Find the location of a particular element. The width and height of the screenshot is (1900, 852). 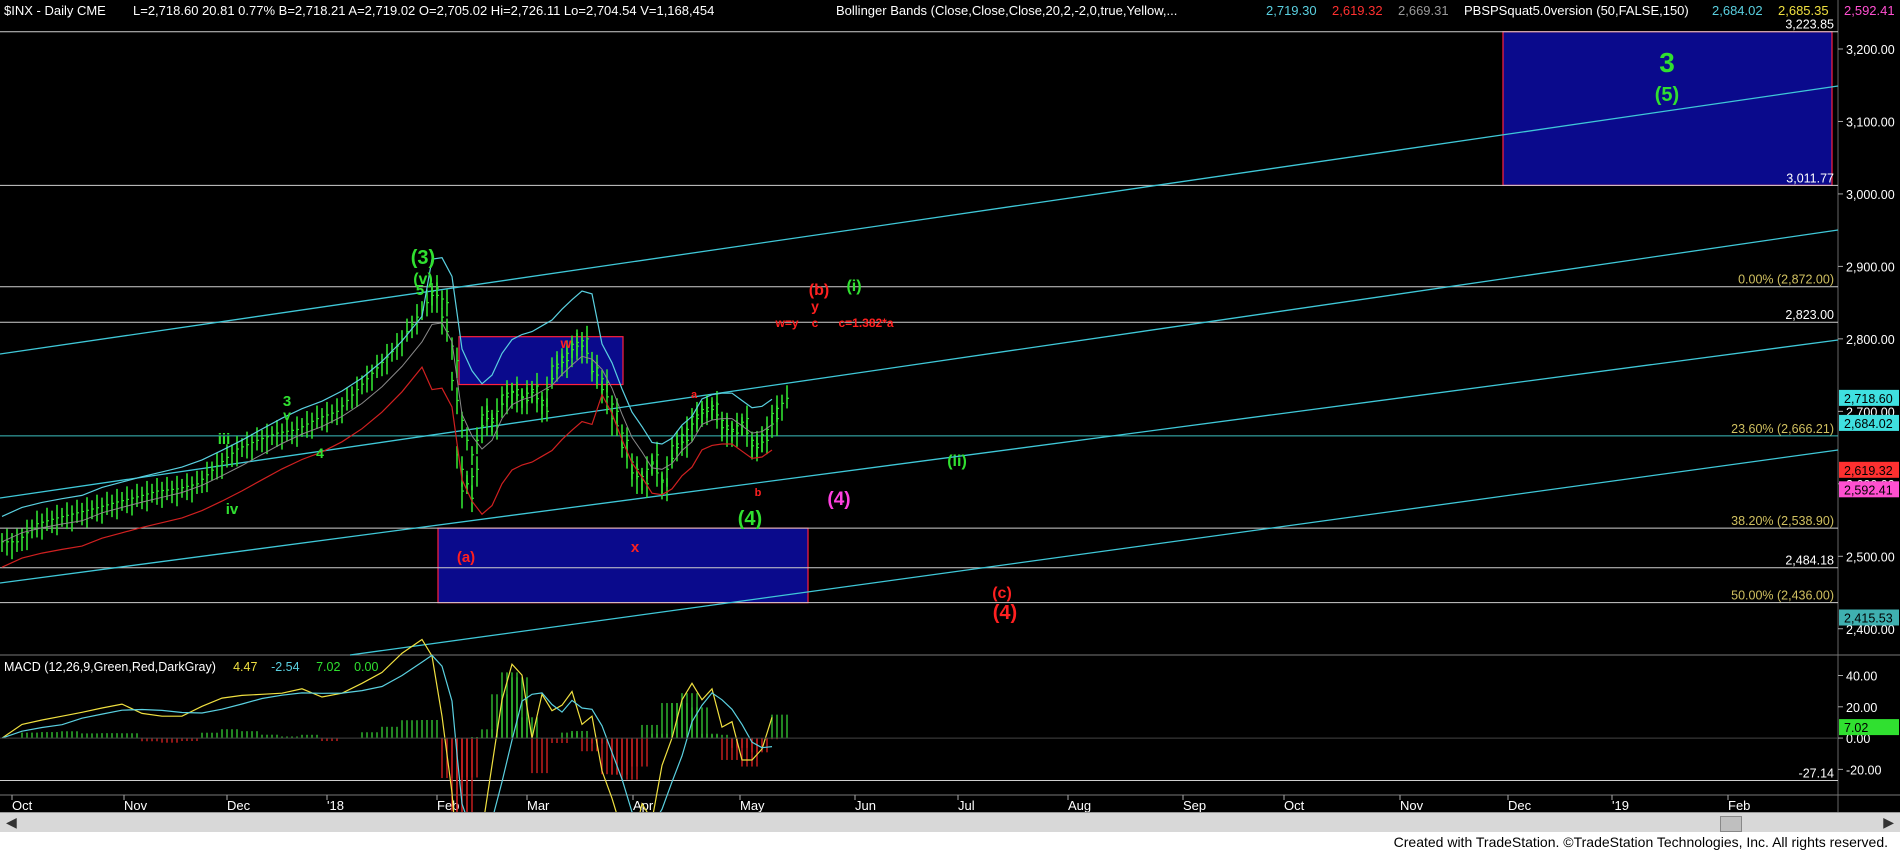

macd-value: -2.54 is located at coordinates (285, 667).